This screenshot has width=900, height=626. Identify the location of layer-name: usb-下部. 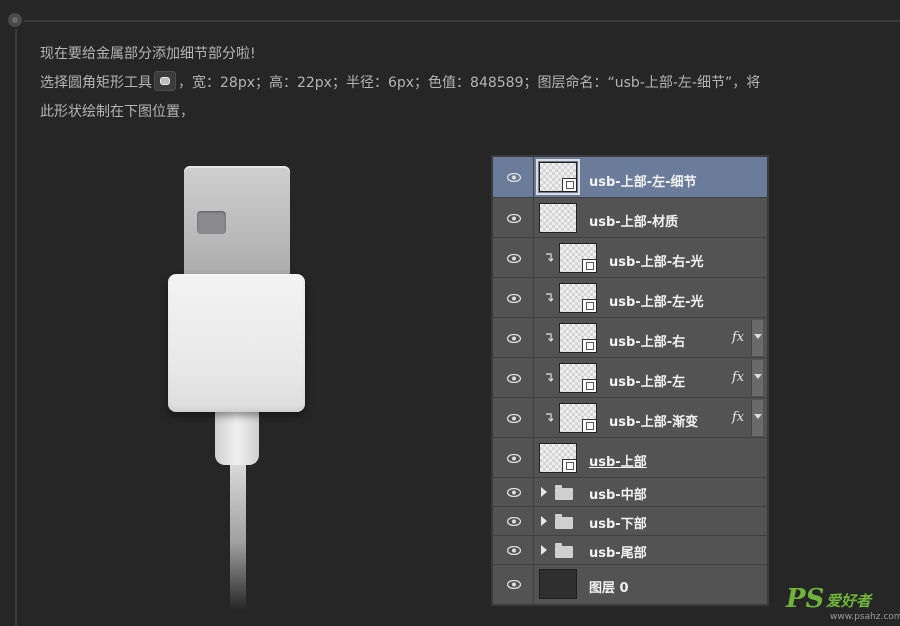
(618, 524).